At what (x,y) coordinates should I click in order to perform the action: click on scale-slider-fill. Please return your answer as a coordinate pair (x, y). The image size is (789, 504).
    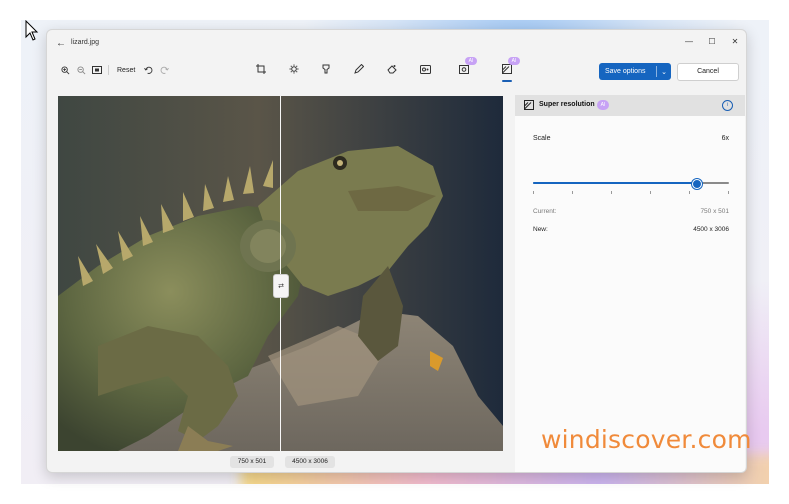
    Looking at the image, I should click on (614, 183).